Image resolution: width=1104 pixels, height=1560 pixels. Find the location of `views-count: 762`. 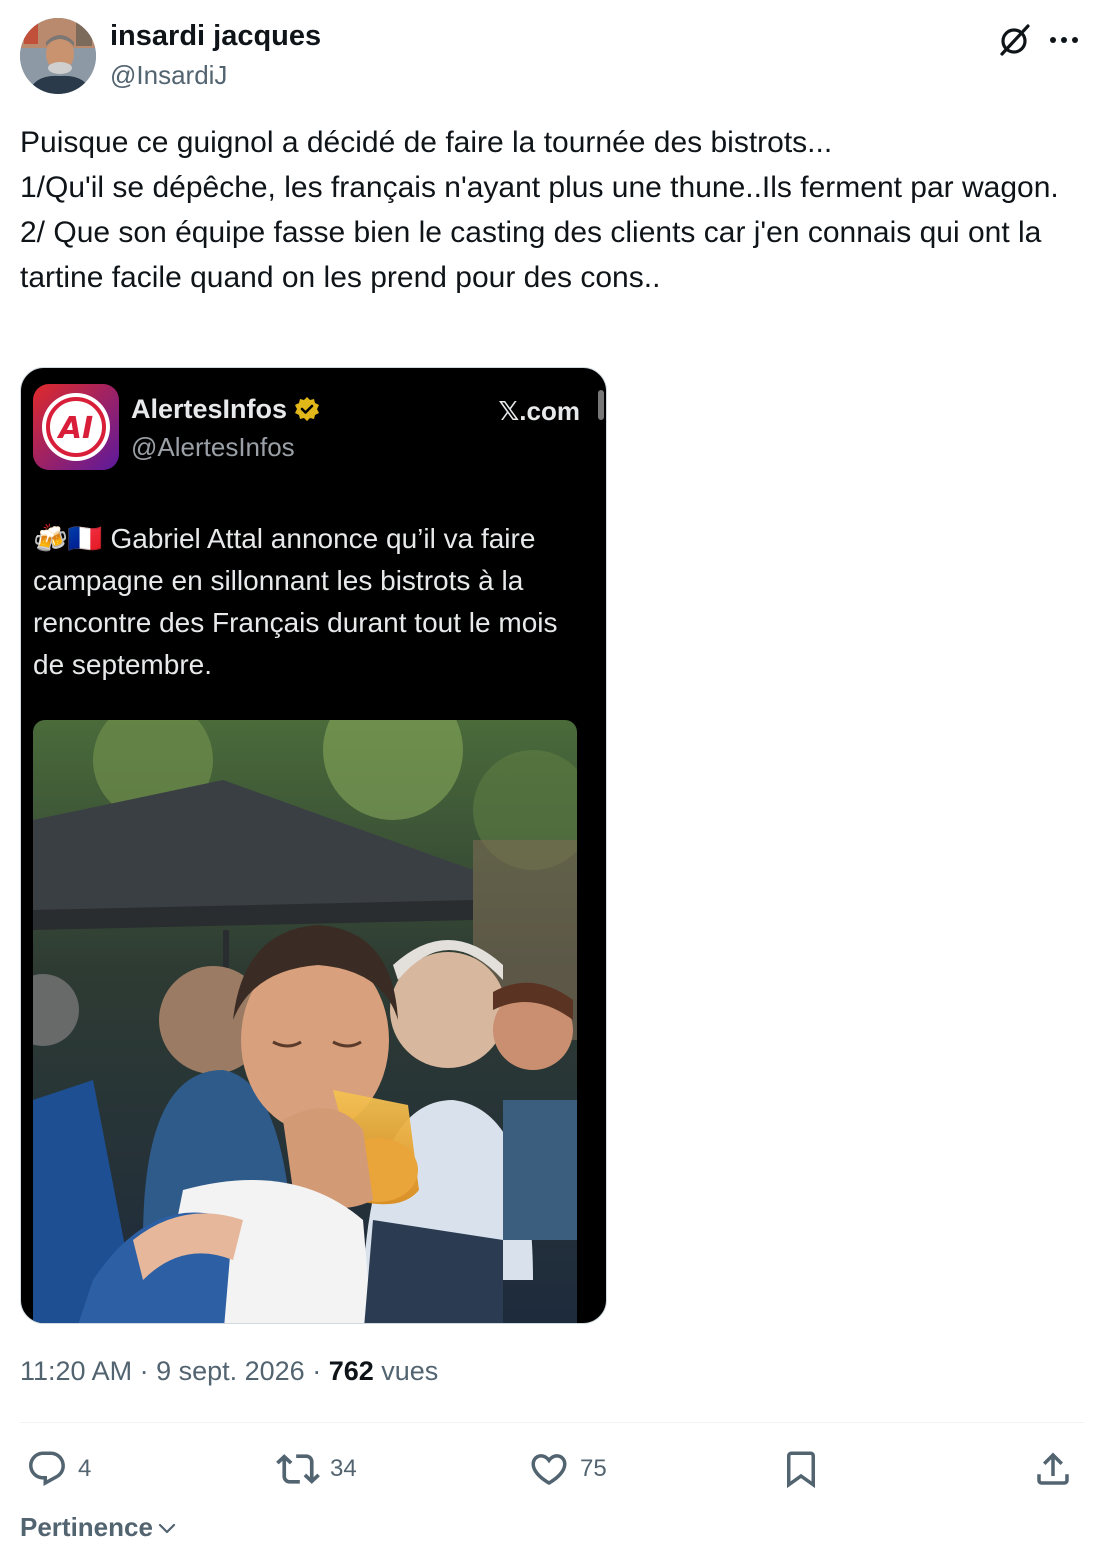

views-count: 762 is located at coordinates (351, 1371).